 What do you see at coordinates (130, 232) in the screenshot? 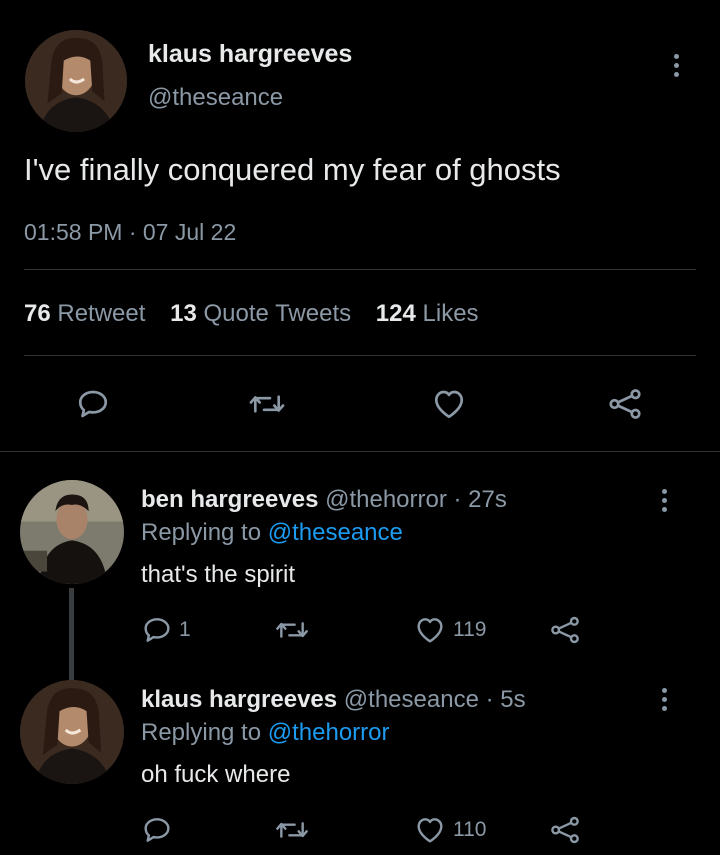
I see `tweet-timestamp: 01:58 PM · 07 Jul 22` at bounding box center [130, 232].